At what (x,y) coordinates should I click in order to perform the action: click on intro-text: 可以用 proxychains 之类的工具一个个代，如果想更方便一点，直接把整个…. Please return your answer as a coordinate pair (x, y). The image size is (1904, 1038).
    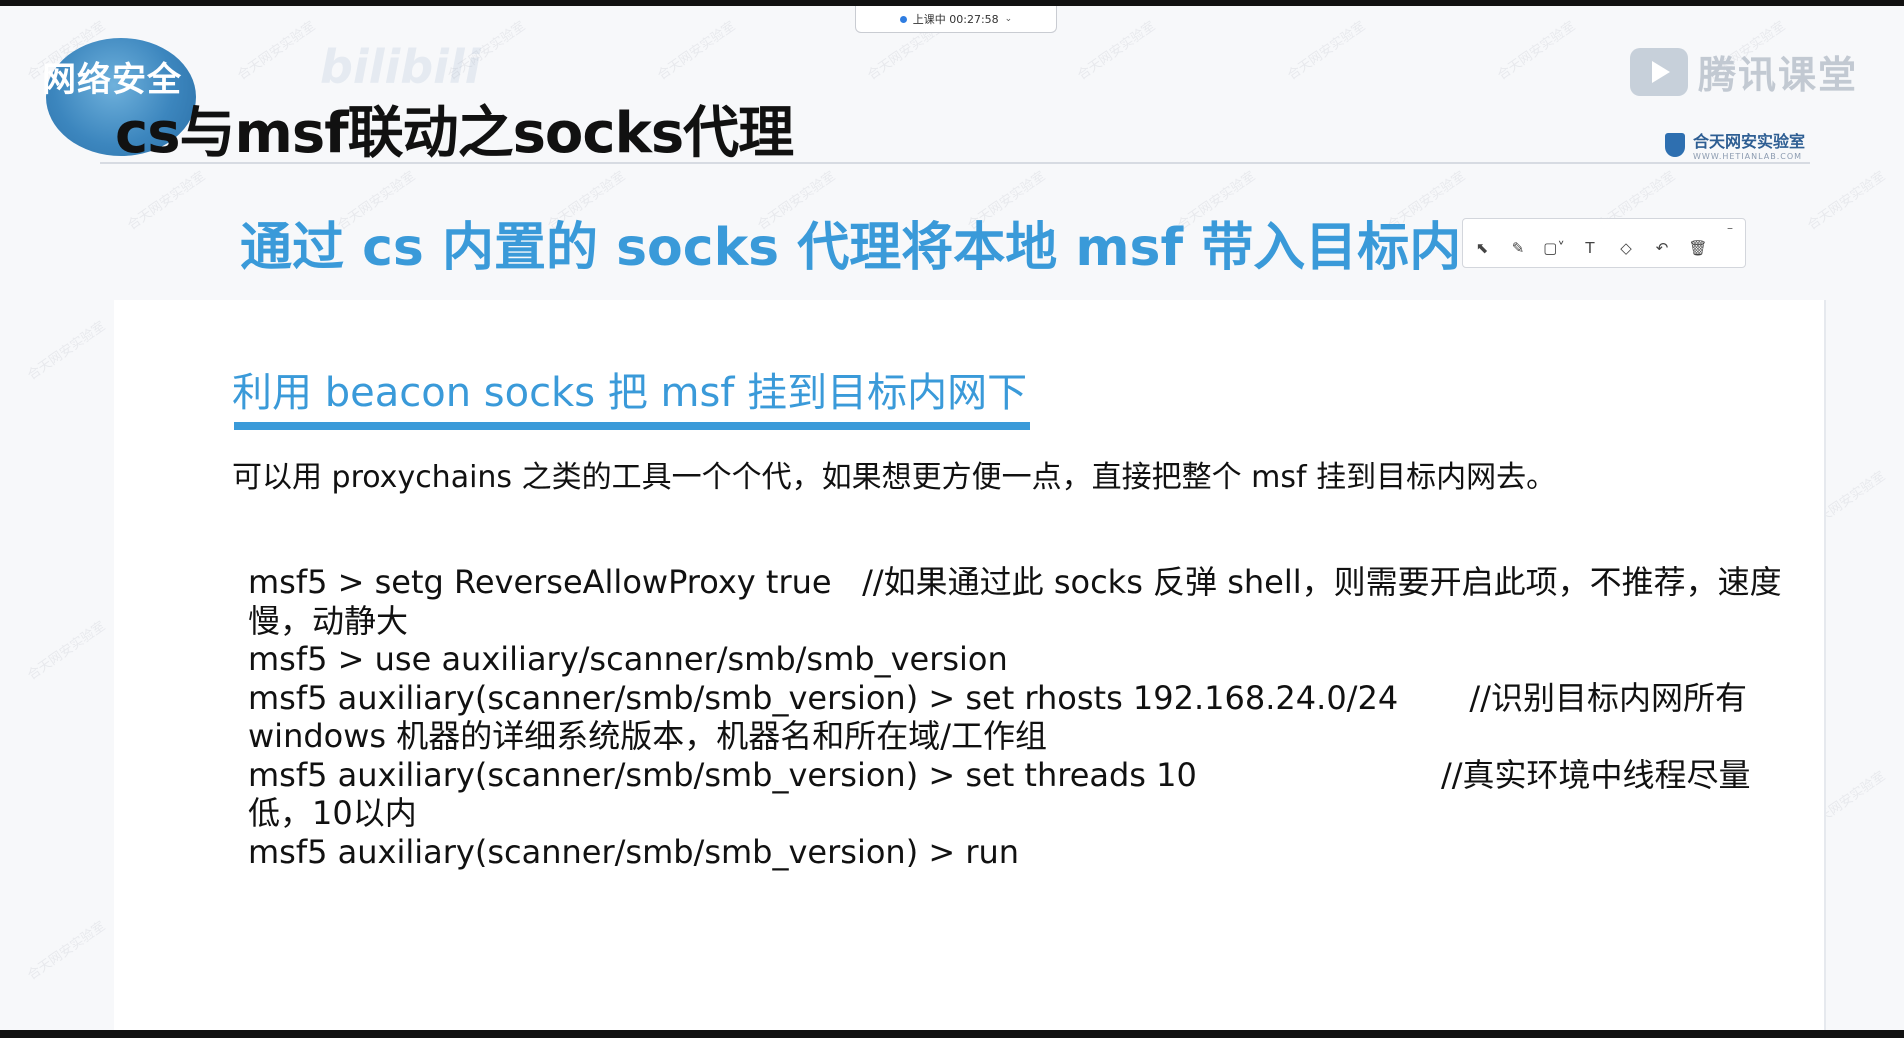
    Looking at the image, I should click on (894, 477).